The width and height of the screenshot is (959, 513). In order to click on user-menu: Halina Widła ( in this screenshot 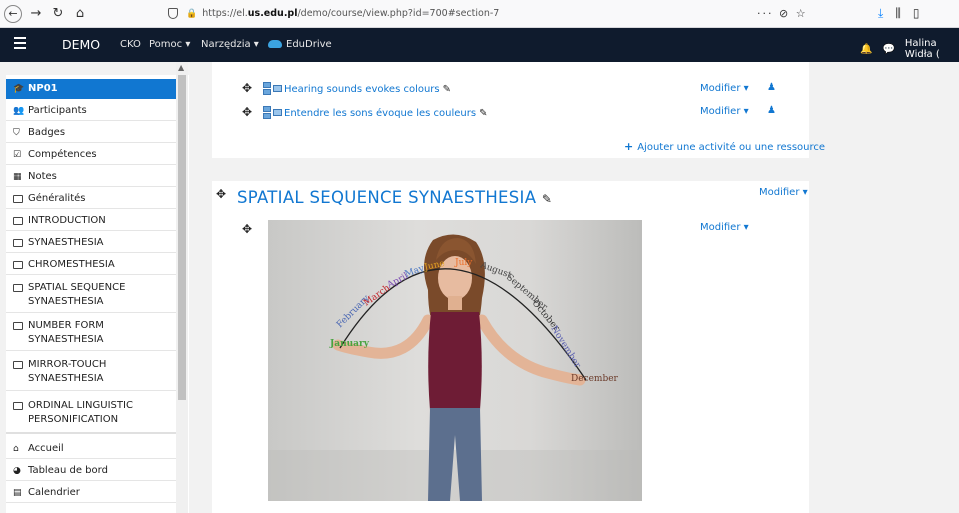, I will do `click(932, 49)`.